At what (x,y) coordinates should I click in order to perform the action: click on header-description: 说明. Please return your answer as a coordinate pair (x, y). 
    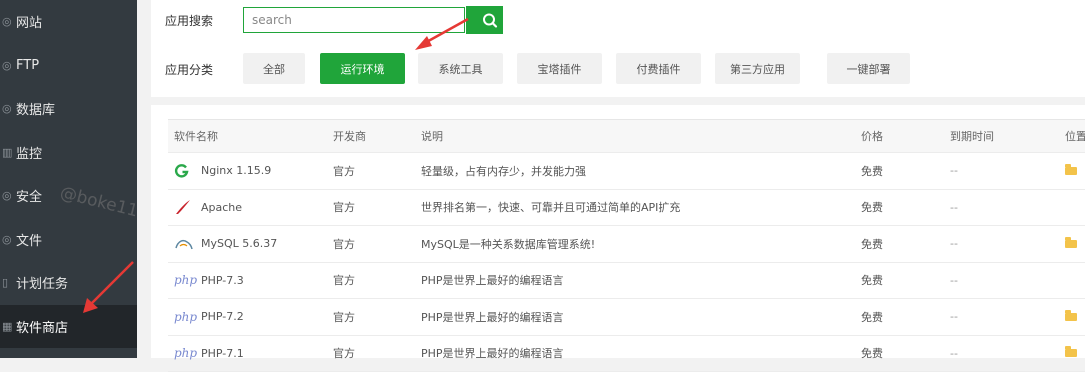
    Looking at the image, I should click on (631, 136).